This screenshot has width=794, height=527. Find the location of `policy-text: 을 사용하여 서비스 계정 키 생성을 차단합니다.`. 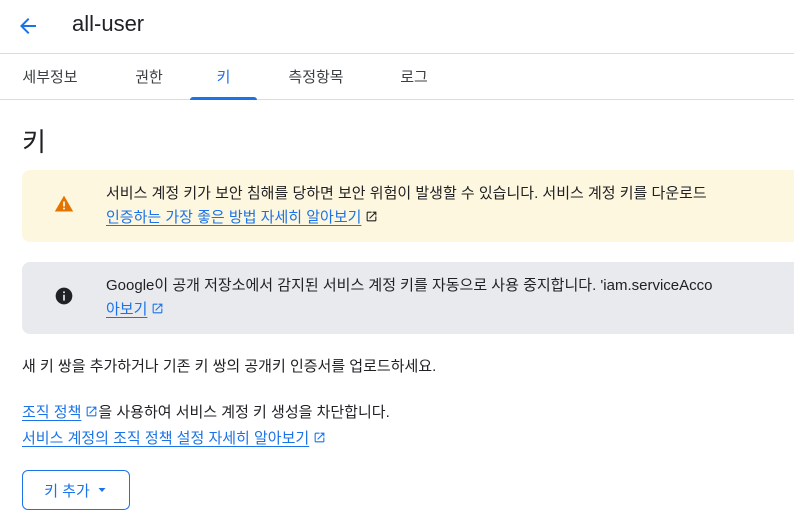

policy-text: 을 사용하여 서비스 계정 키 생성을 차단합니다. is located at coordinates (244, 412).